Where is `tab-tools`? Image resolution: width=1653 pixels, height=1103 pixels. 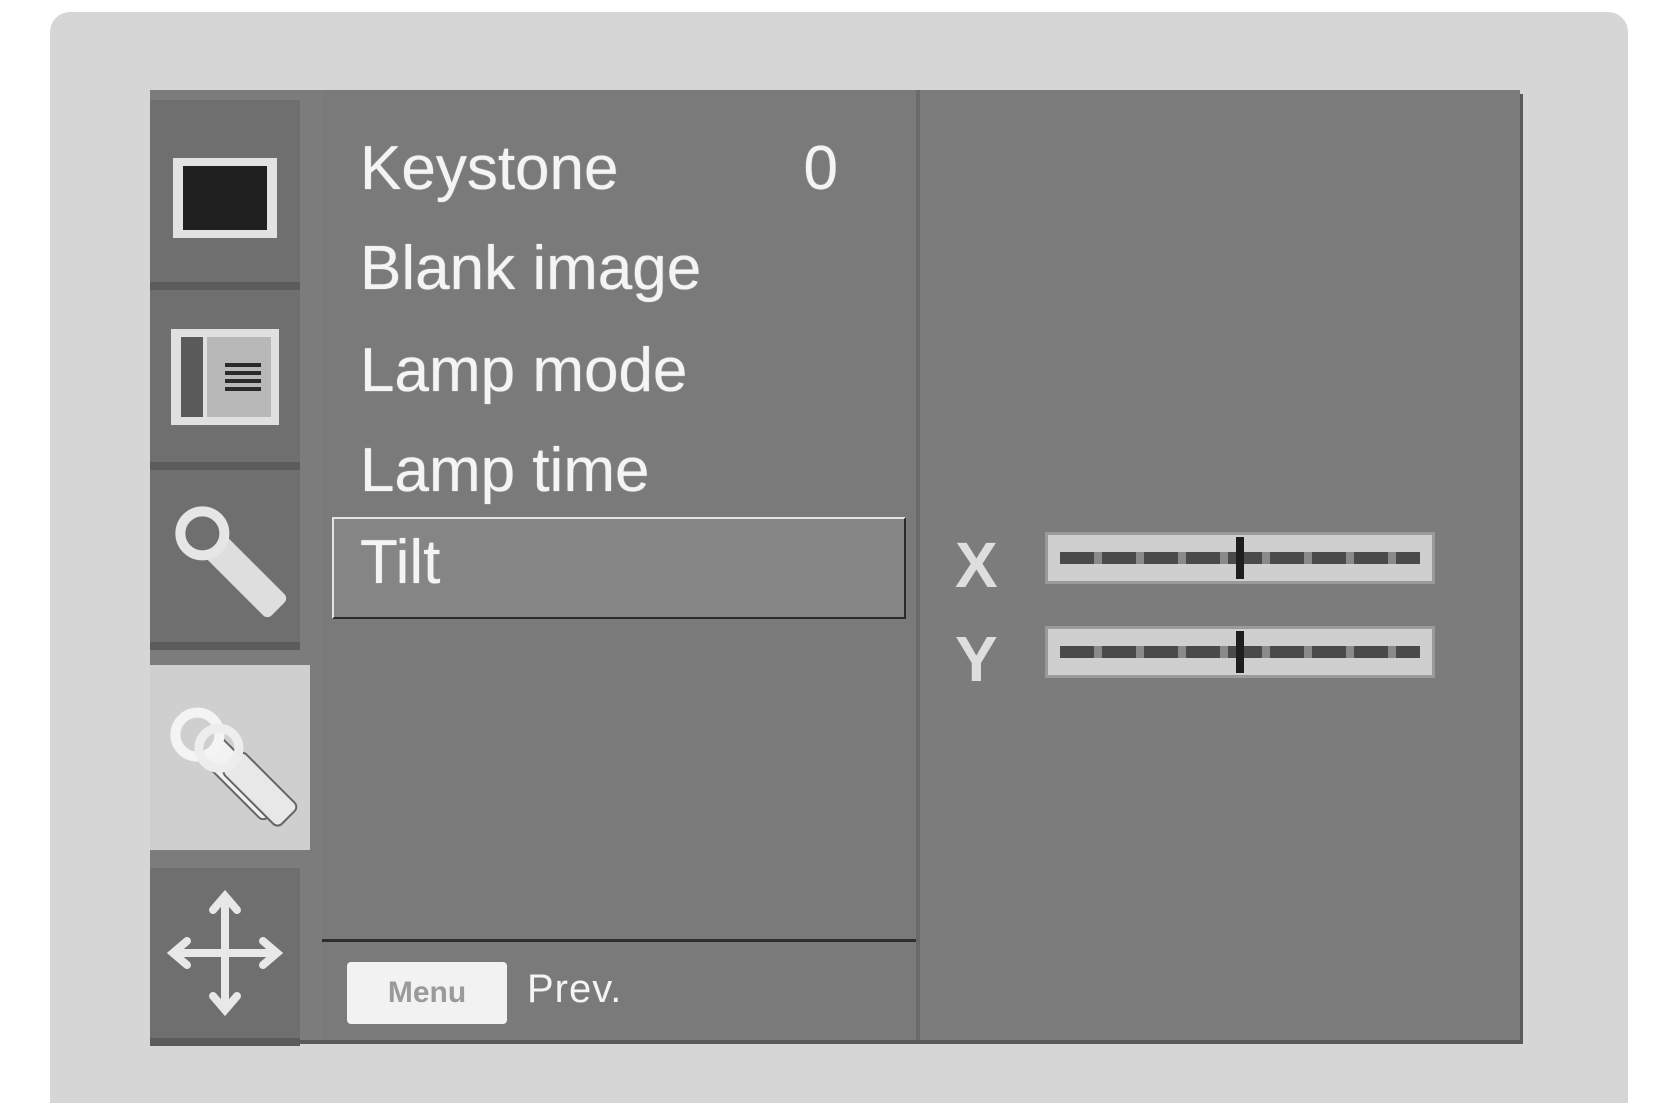 tab-tools is located at coordinates (225, 560).